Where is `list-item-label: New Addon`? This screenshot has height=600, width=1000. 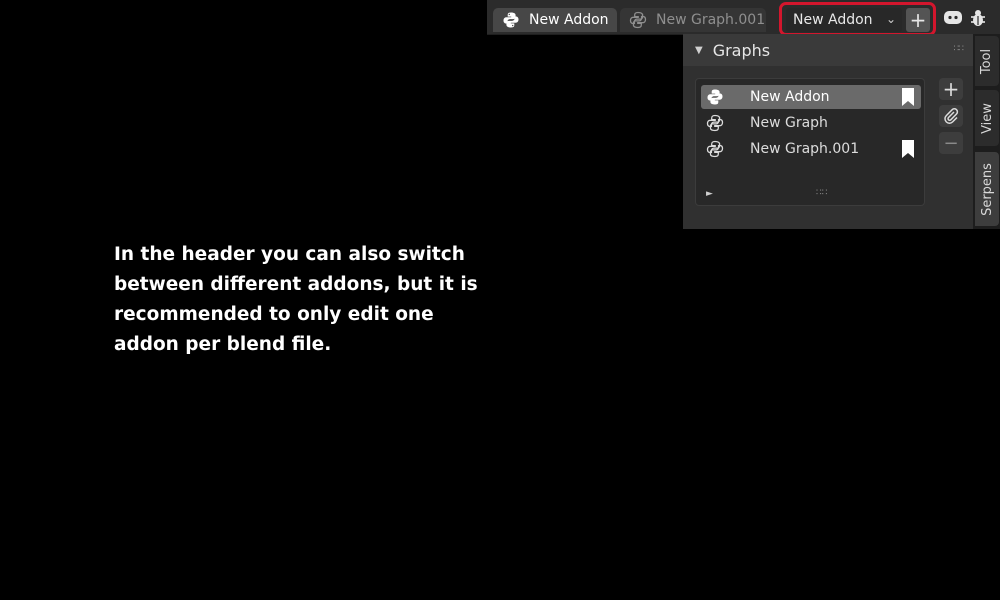 list-item-label: New Addon is located at coordinates (790, 97).